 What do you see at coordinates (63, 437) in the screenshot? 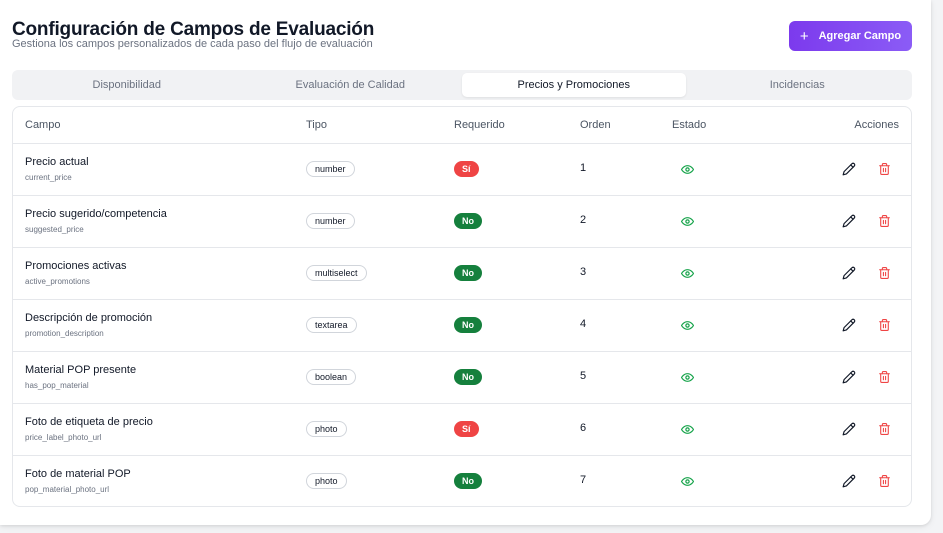
I see `field-key: price_label_photo_url` at bounding box center [63, 437].